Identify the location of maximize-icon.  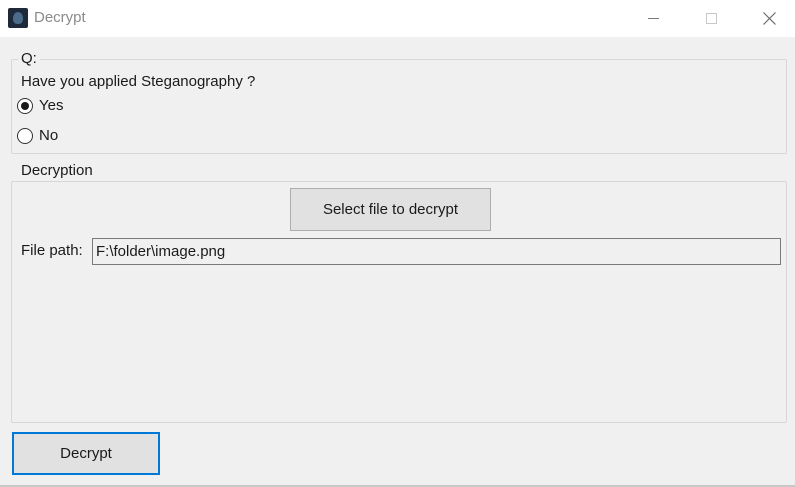
(711, 18).